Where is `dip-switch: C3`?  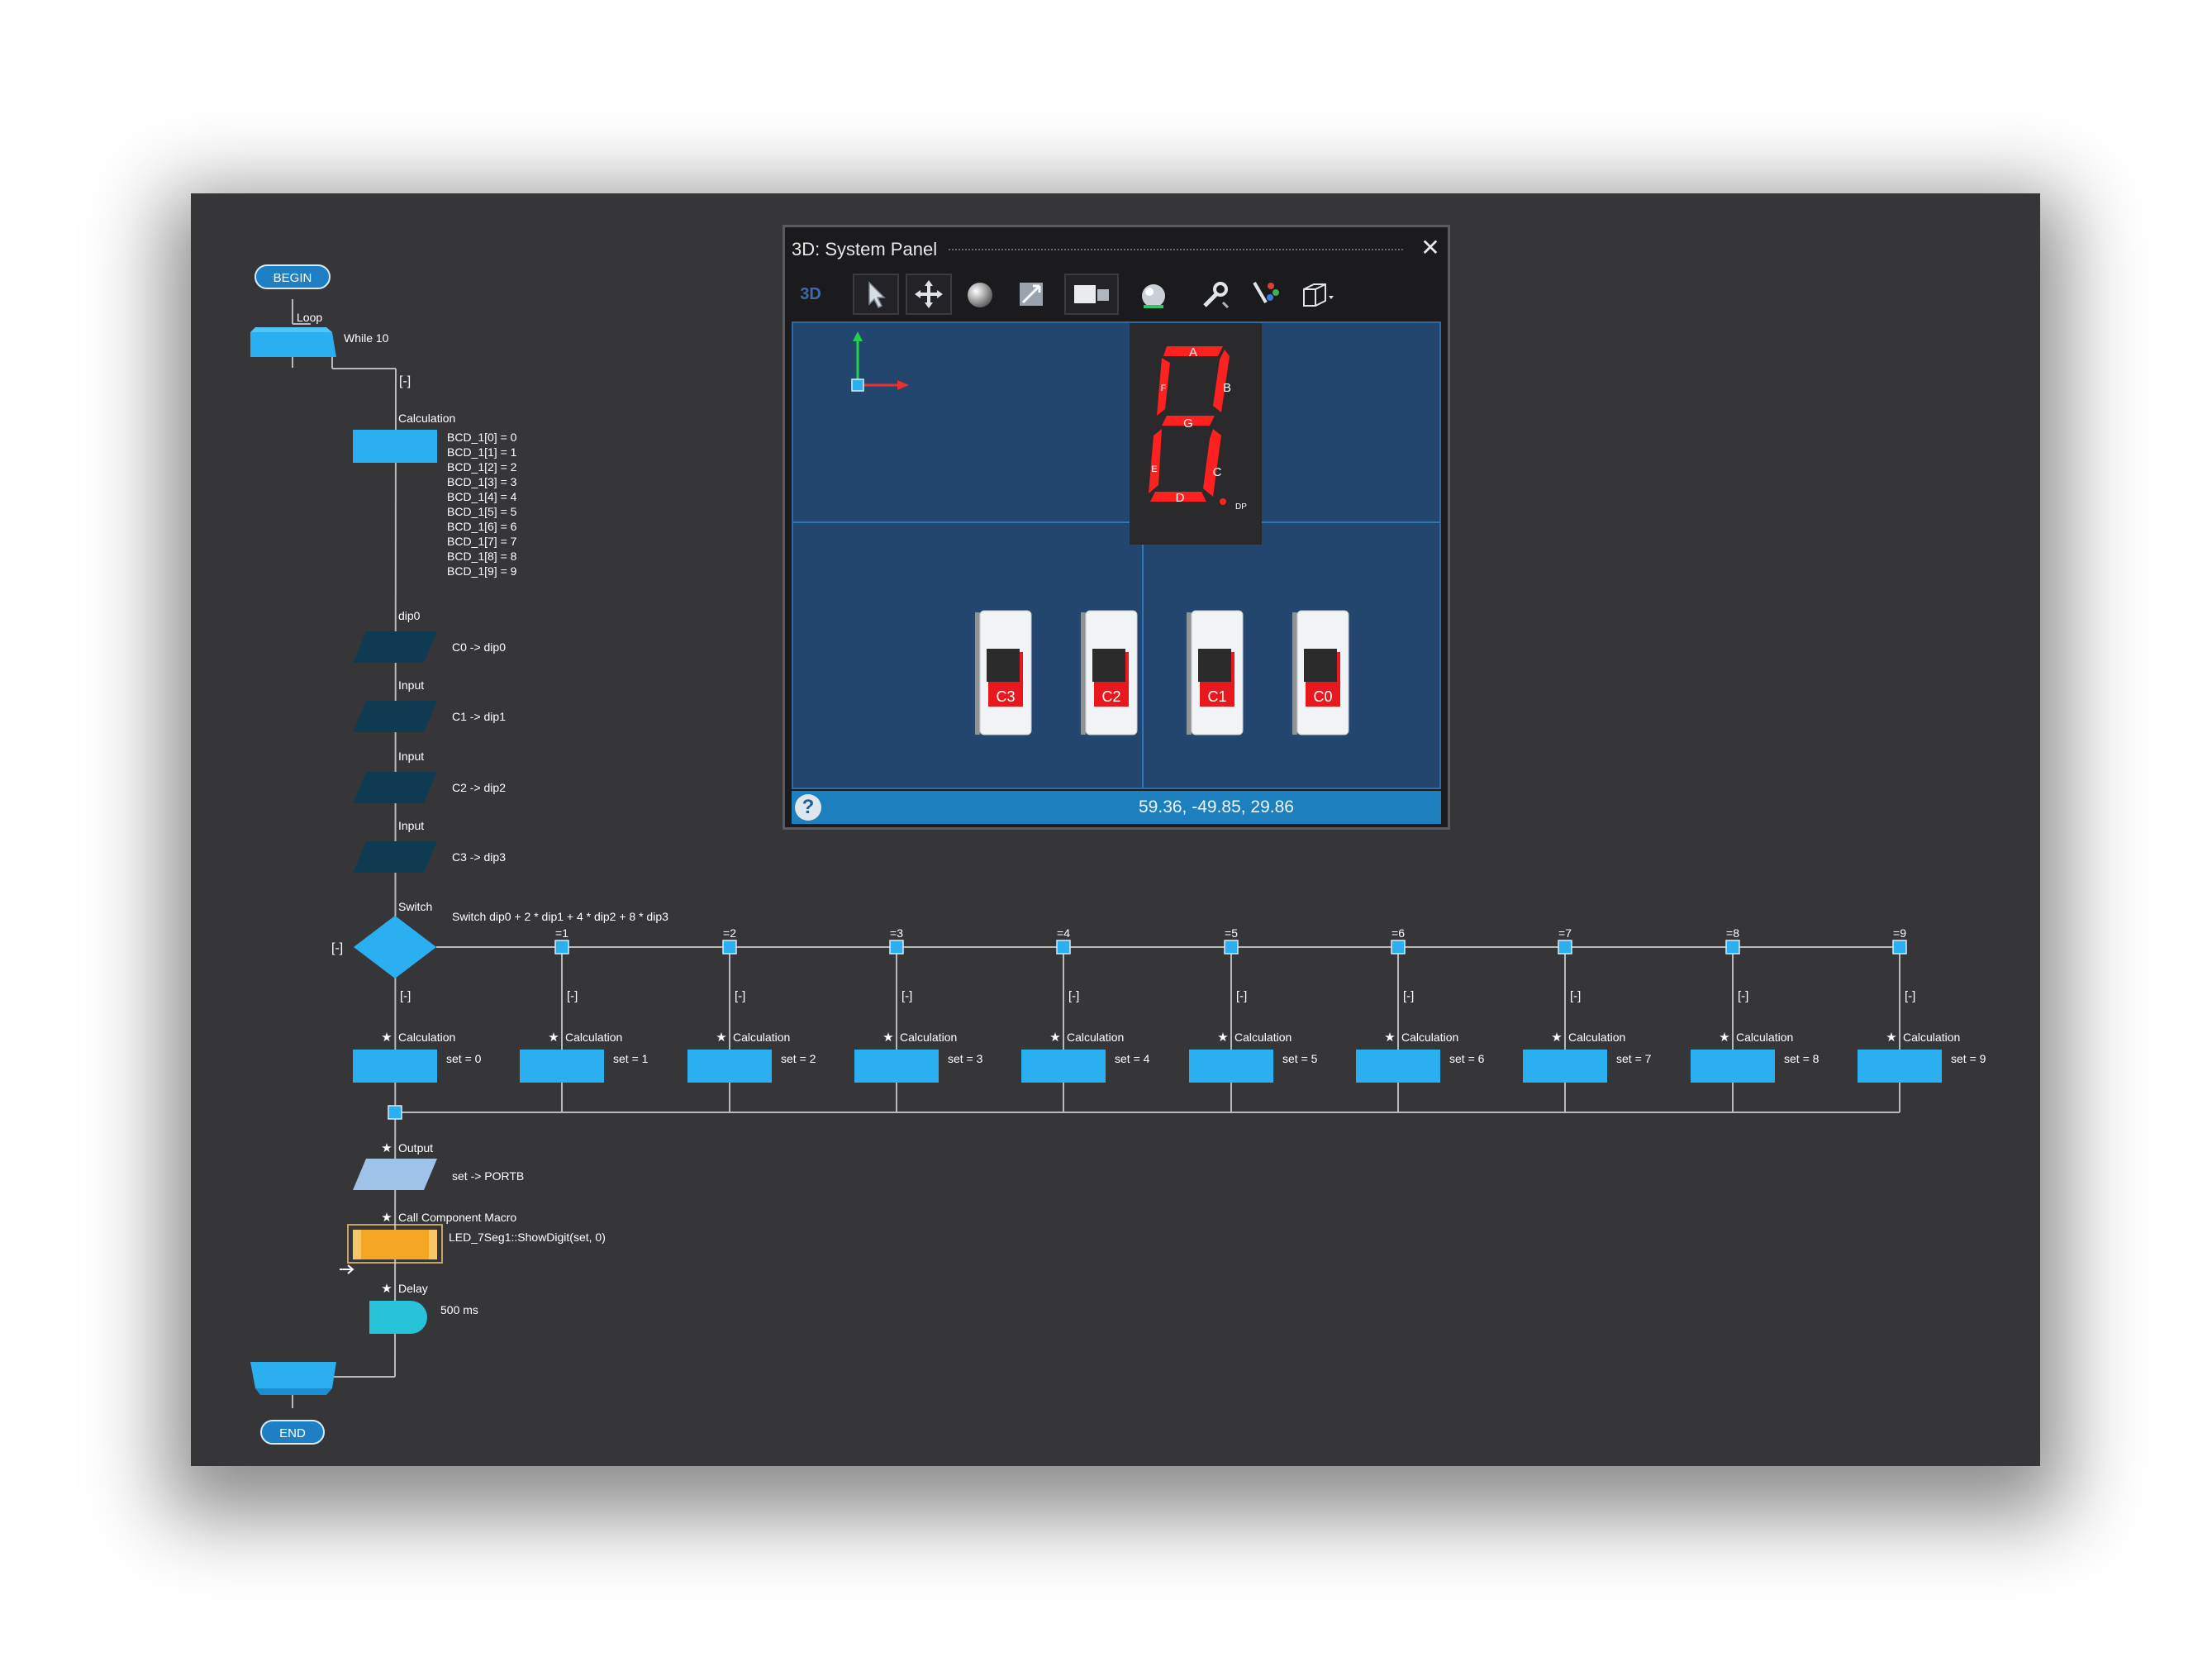
dip-switch: C3 is located at coordinates (1004, 673).